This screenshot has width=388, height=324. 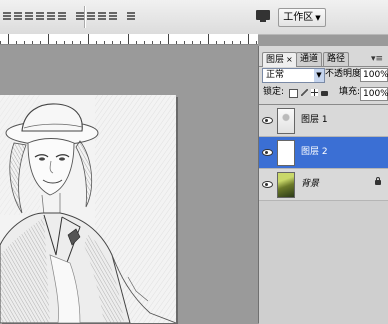 What do you see at coordinates (275, 75) in the screenshot?
I see `blend-mode-value: 正常` at bounding box center [275, 75].